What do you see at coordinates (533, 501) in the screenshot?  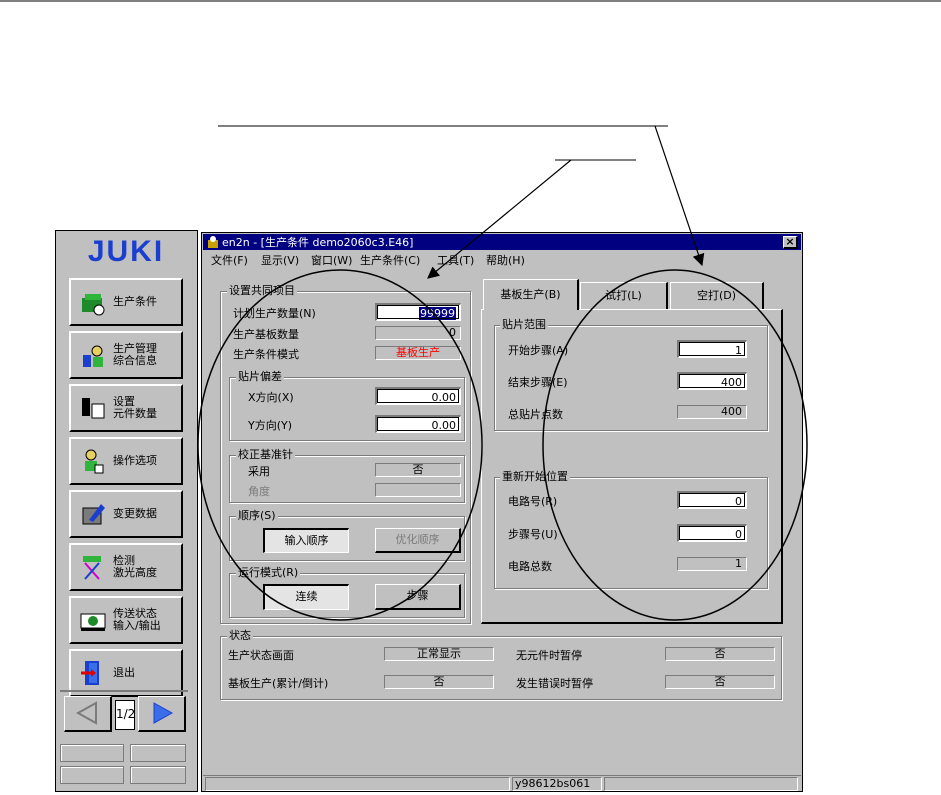 I see `circuit-no-label: 电路号(R)` at bounding box center [533, 501].